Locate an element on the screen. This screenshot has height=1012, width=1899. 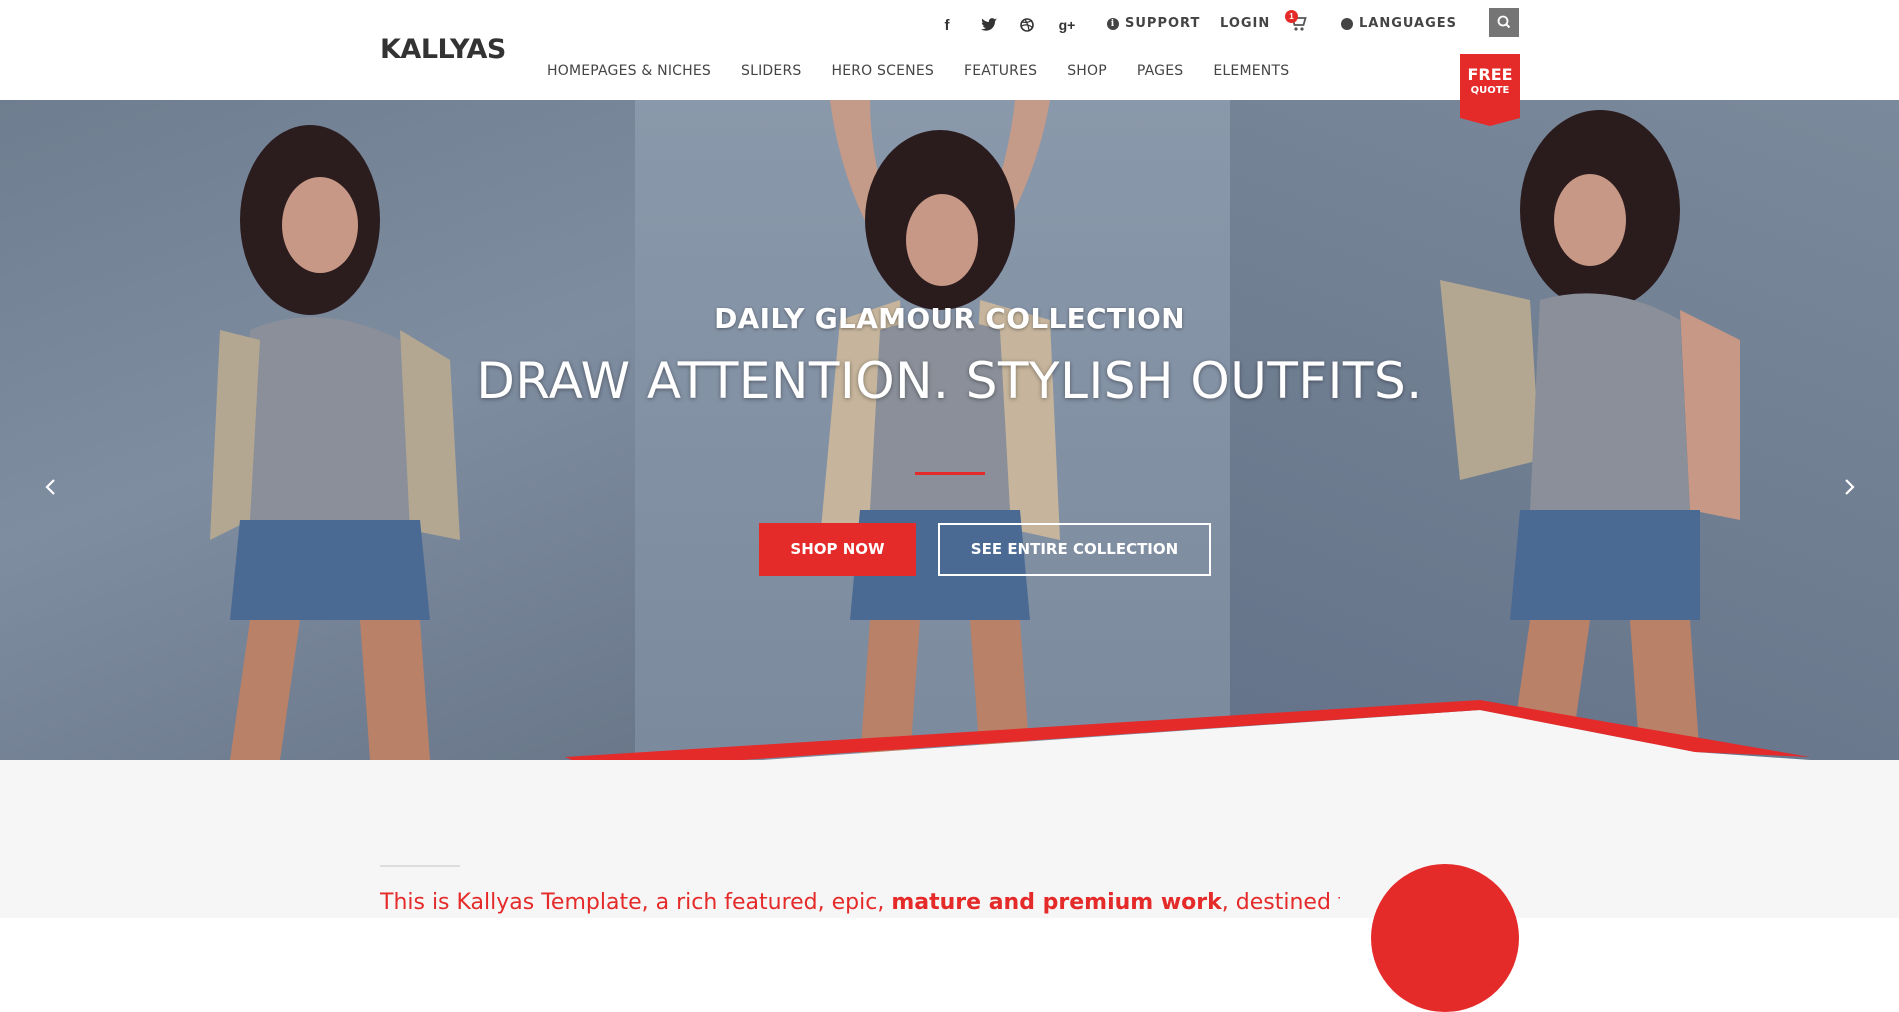
quote-line1: FREE is located at coordinates (1490, 74).